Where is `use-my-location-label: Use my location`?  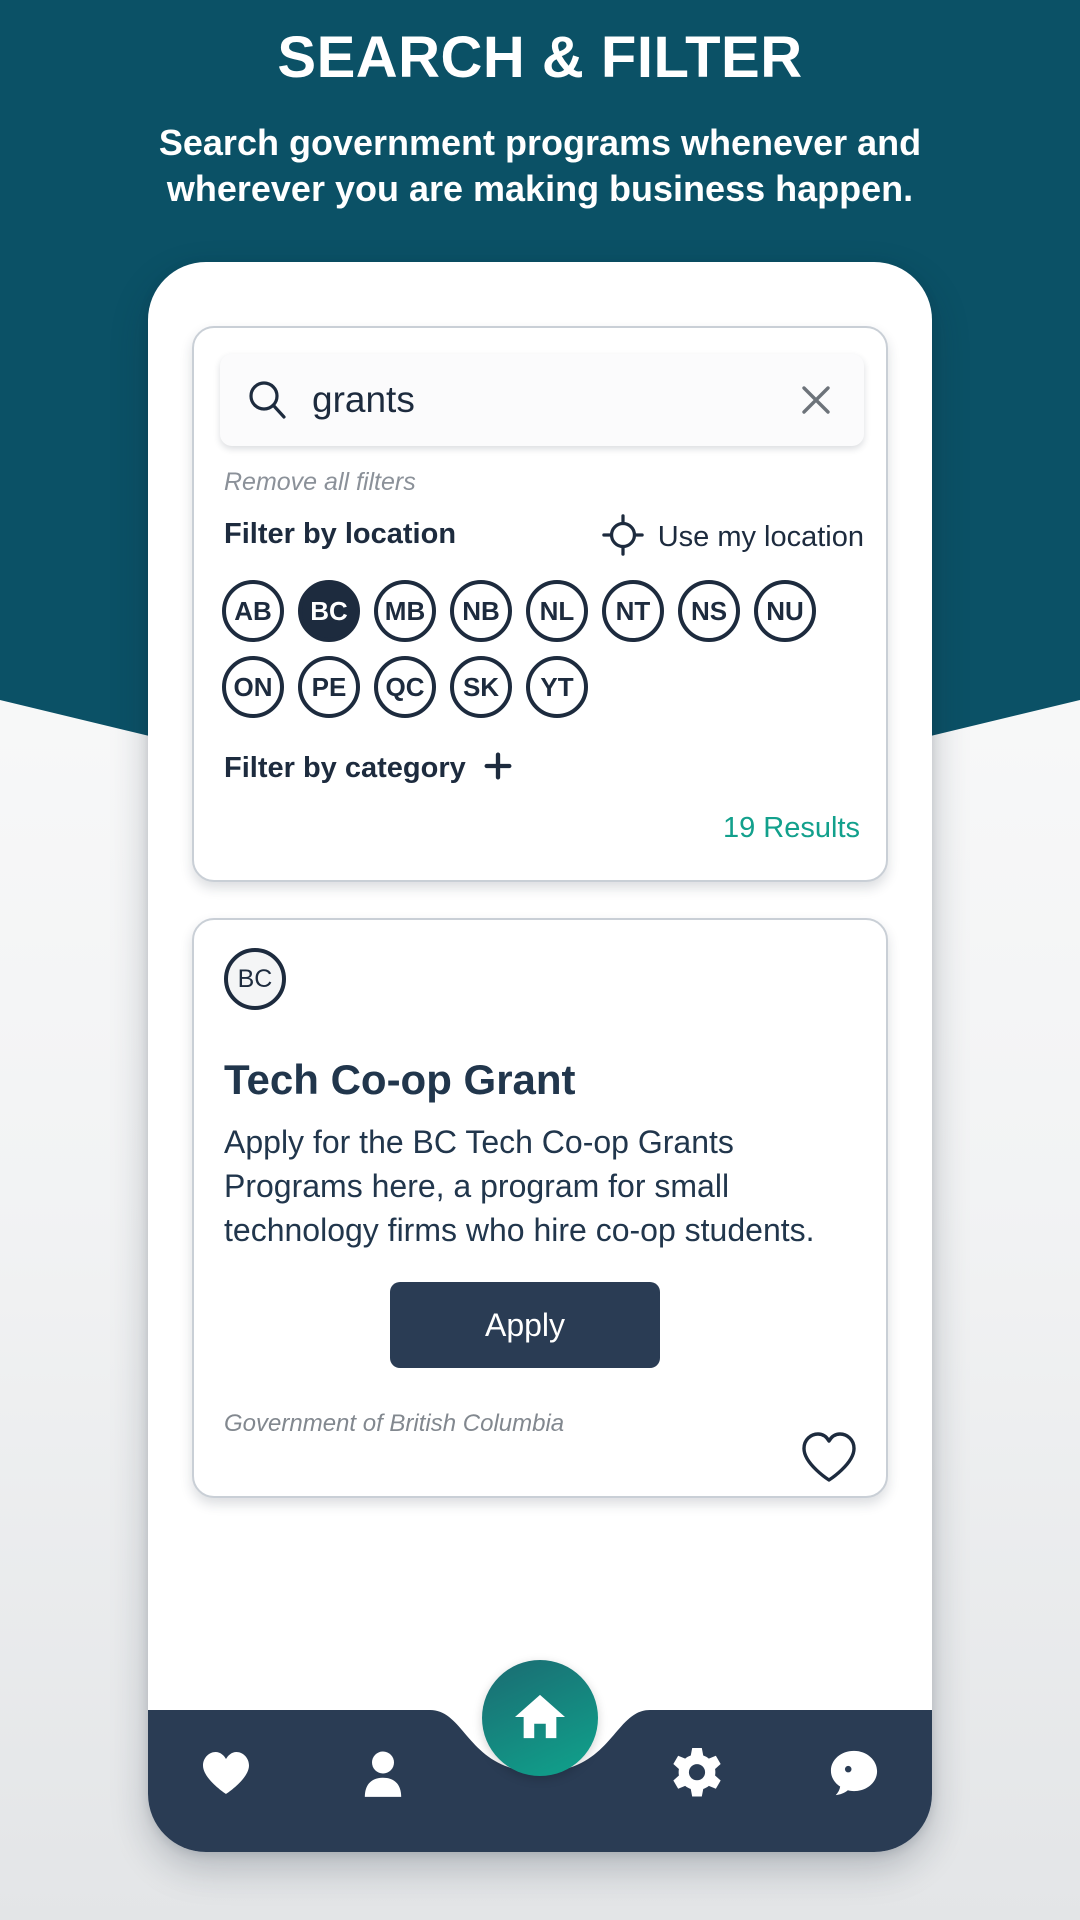
use-my-location-label: Use my location is located at coordinates (760, 537).